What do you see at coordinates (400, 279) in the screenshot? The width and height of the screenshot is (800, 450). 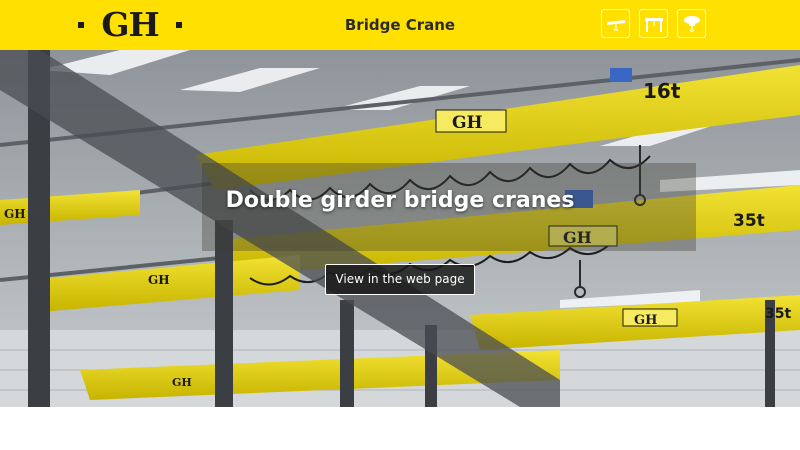 I see `view-web-page-button: View in the web page` at bounding box center [400, 279].